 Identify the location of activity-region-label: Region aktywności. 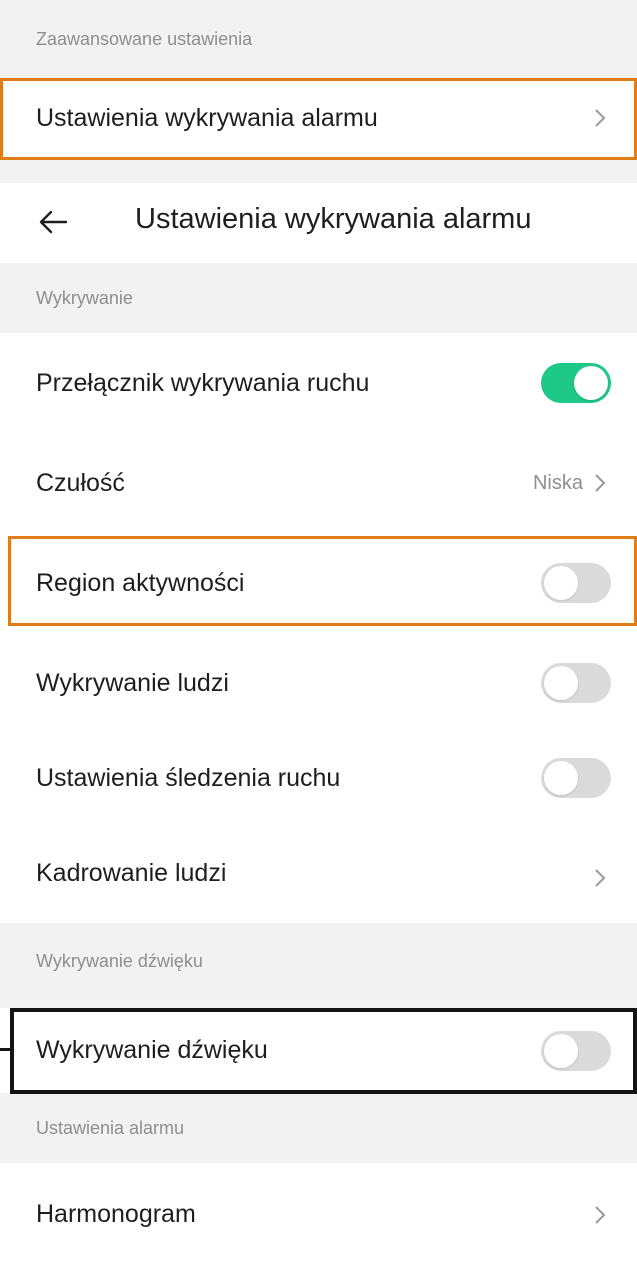
(140, 582).